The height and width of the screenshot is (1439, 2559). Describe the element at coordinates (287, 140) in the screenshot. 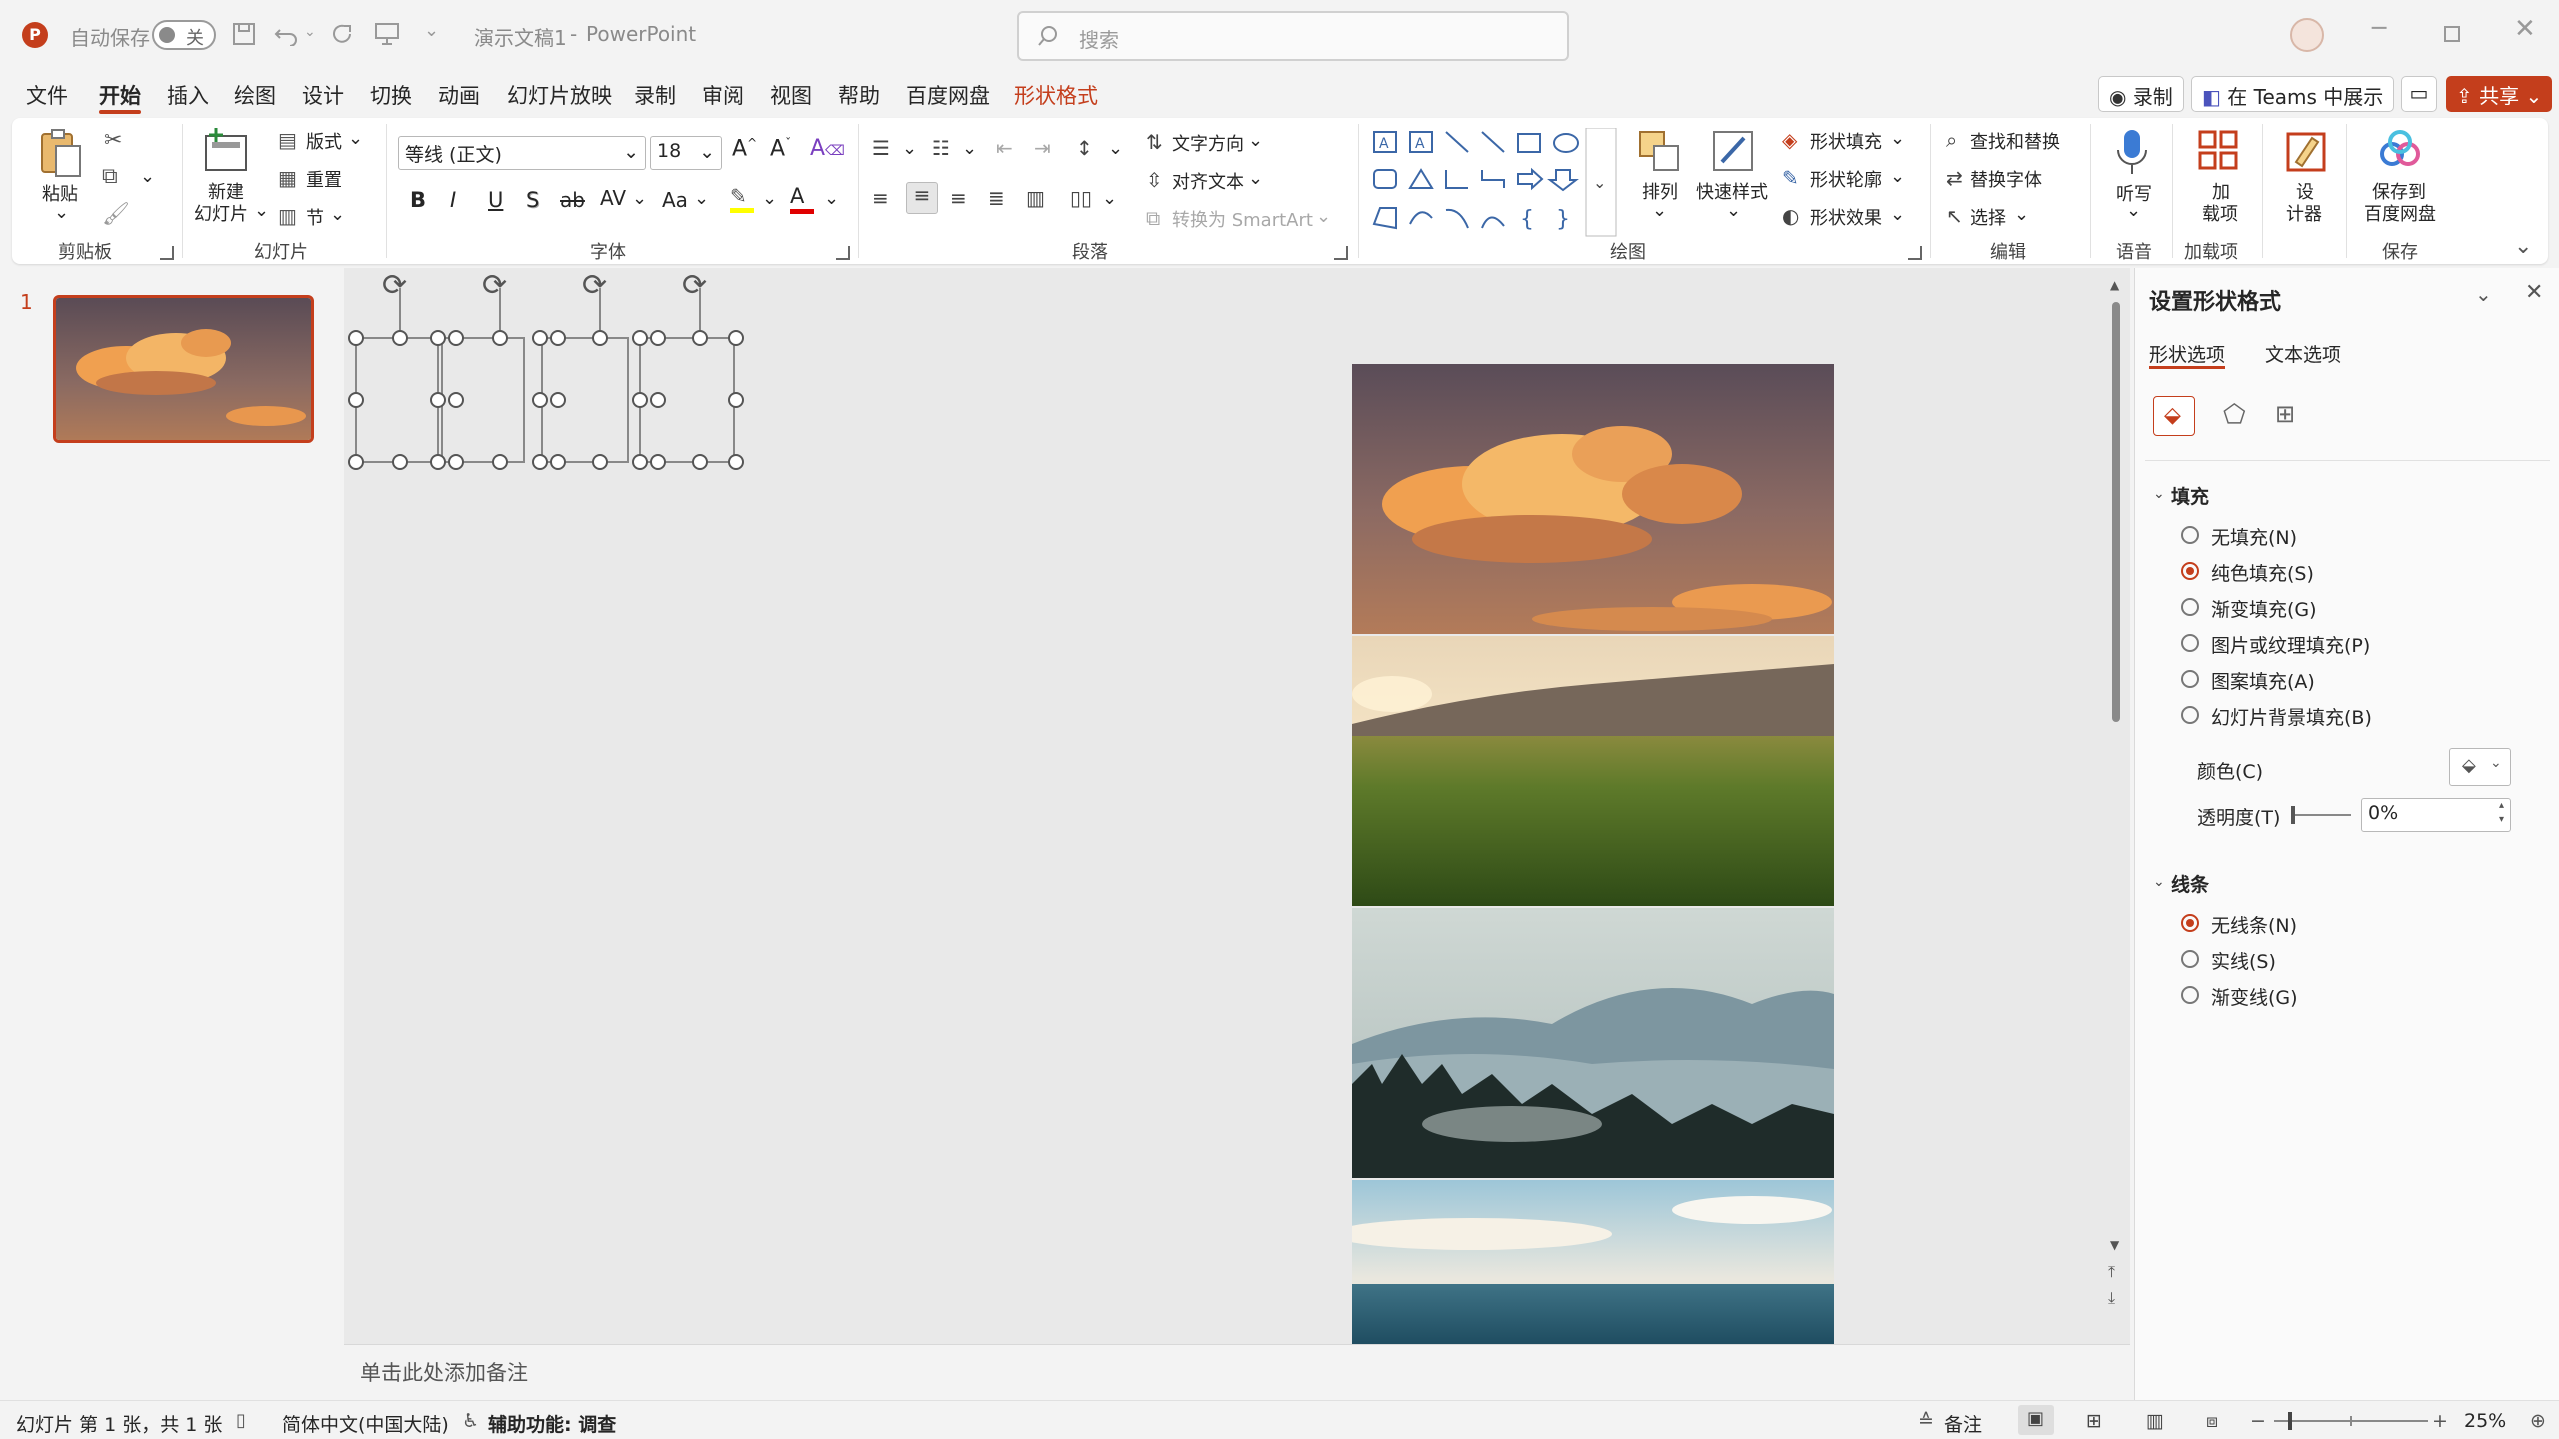

I see `layout-icon: ▤` at that location.